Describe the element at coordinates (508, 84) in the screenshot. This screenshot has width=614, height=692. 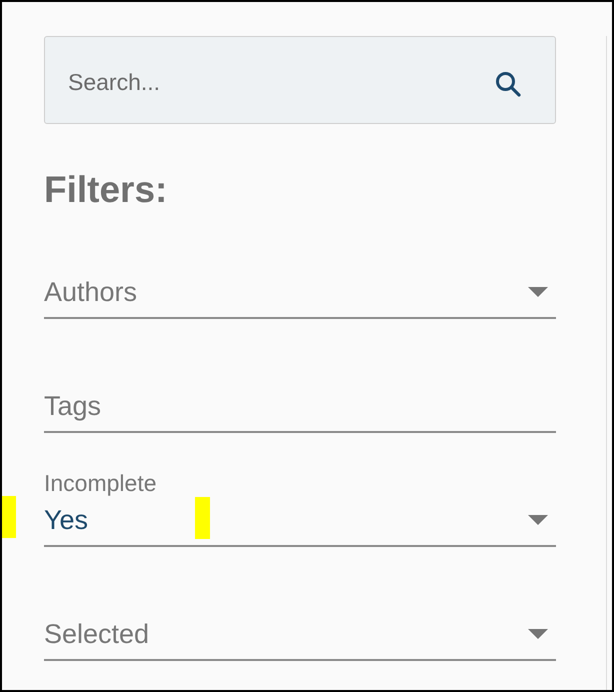
I see `search-icon` at that location.